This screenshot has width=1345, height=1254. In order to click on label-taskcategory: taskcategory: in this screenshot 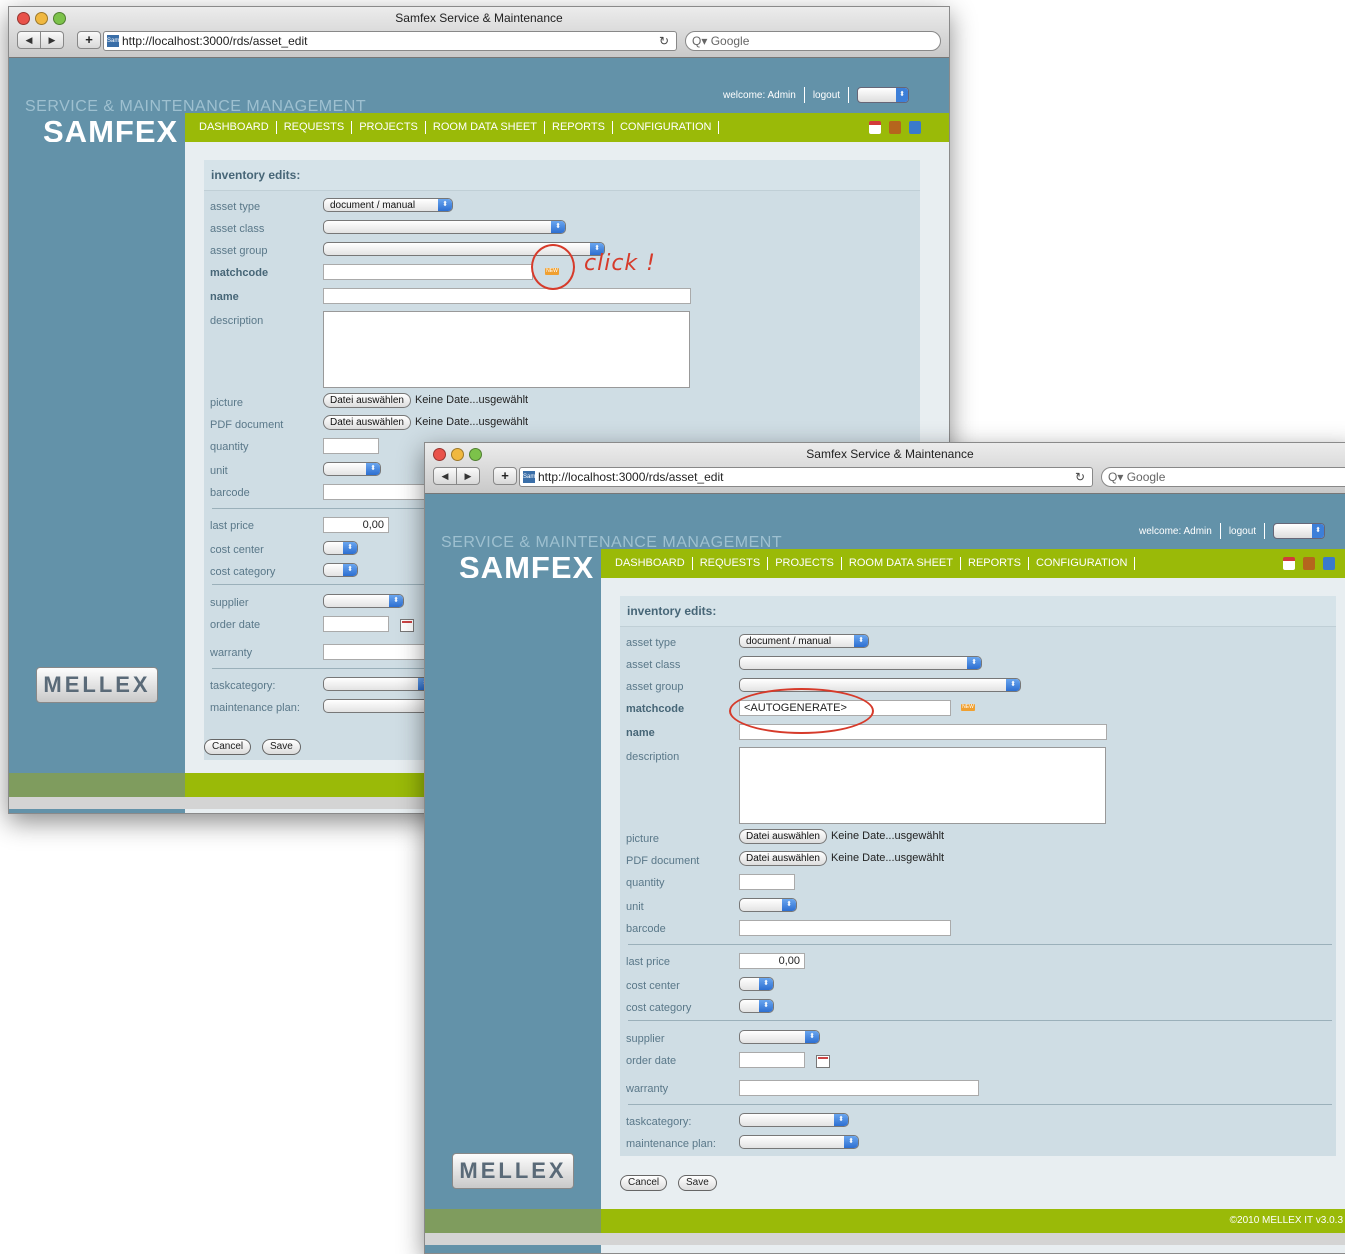, I will do `click(659, 1122)`.